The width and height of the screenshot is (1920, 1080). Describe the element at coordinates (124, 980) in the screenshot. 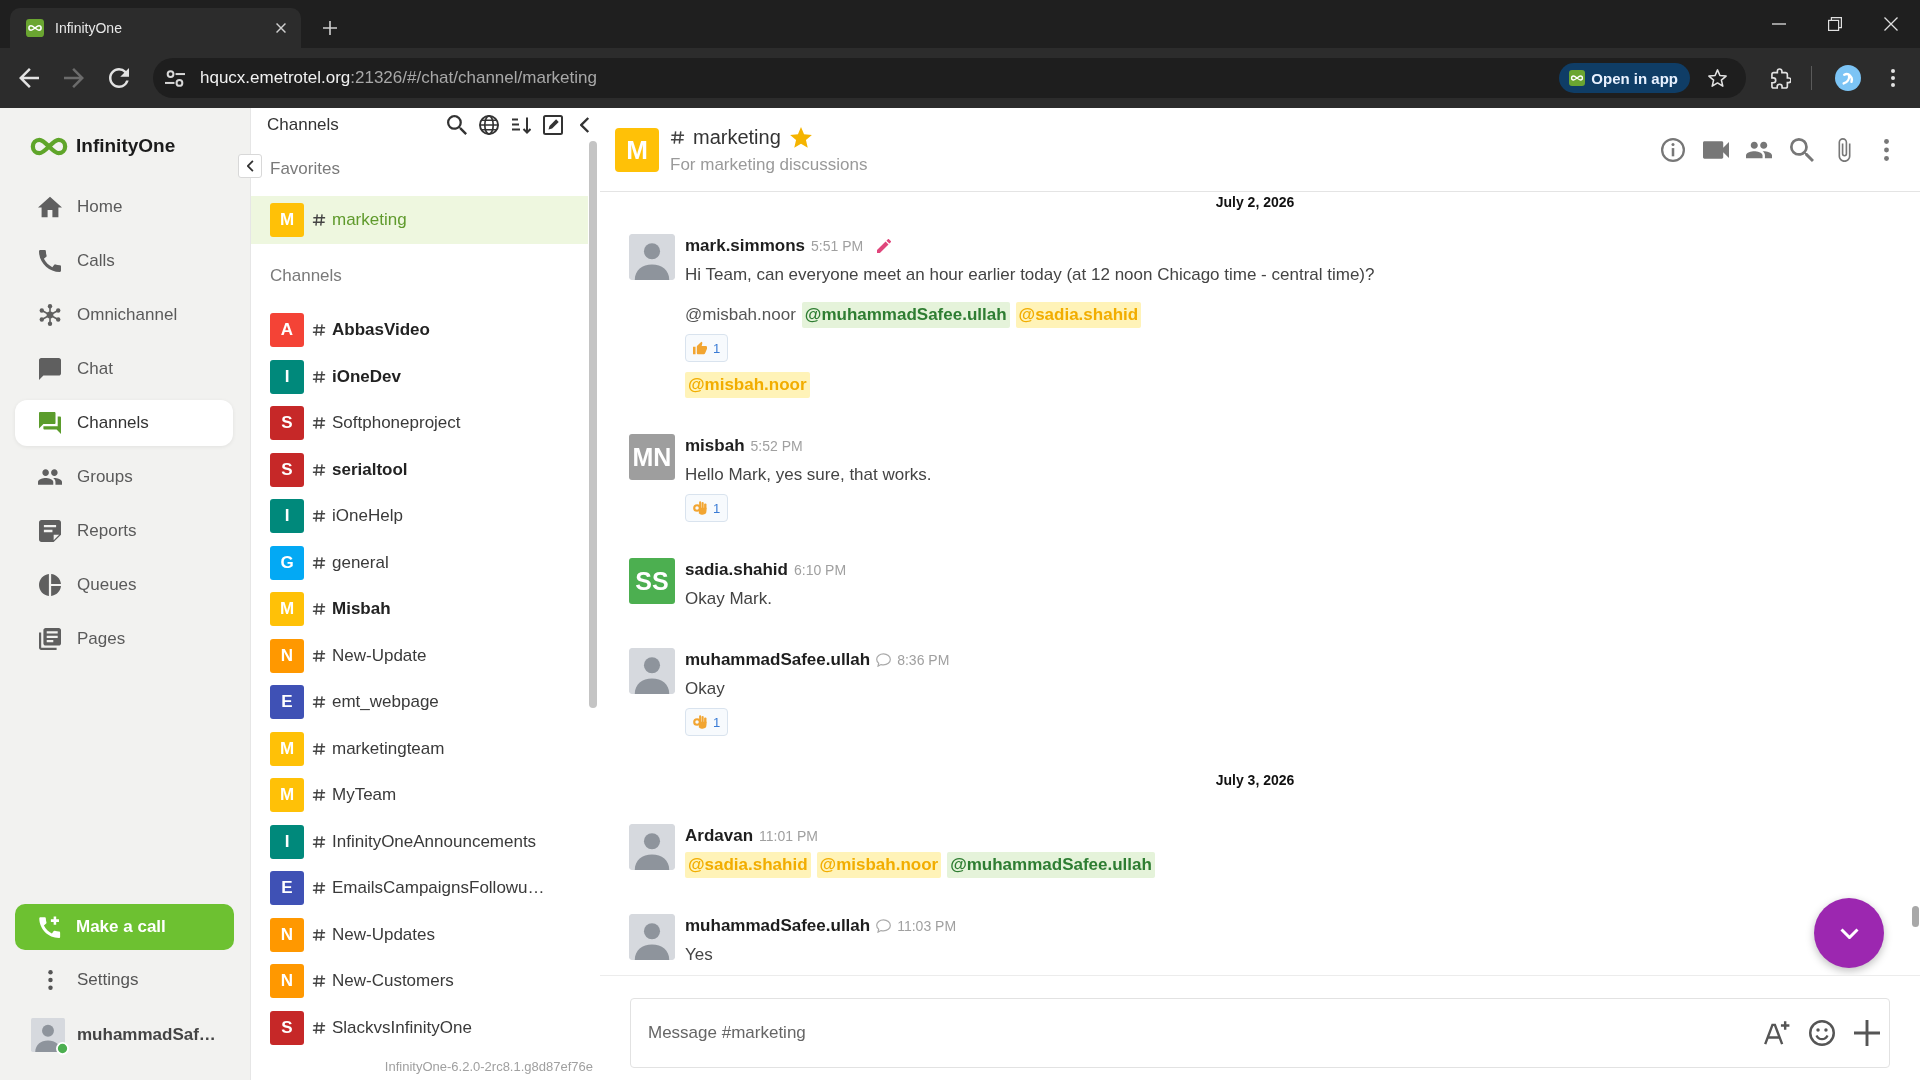

I see `settings-item: Settings` at that location.